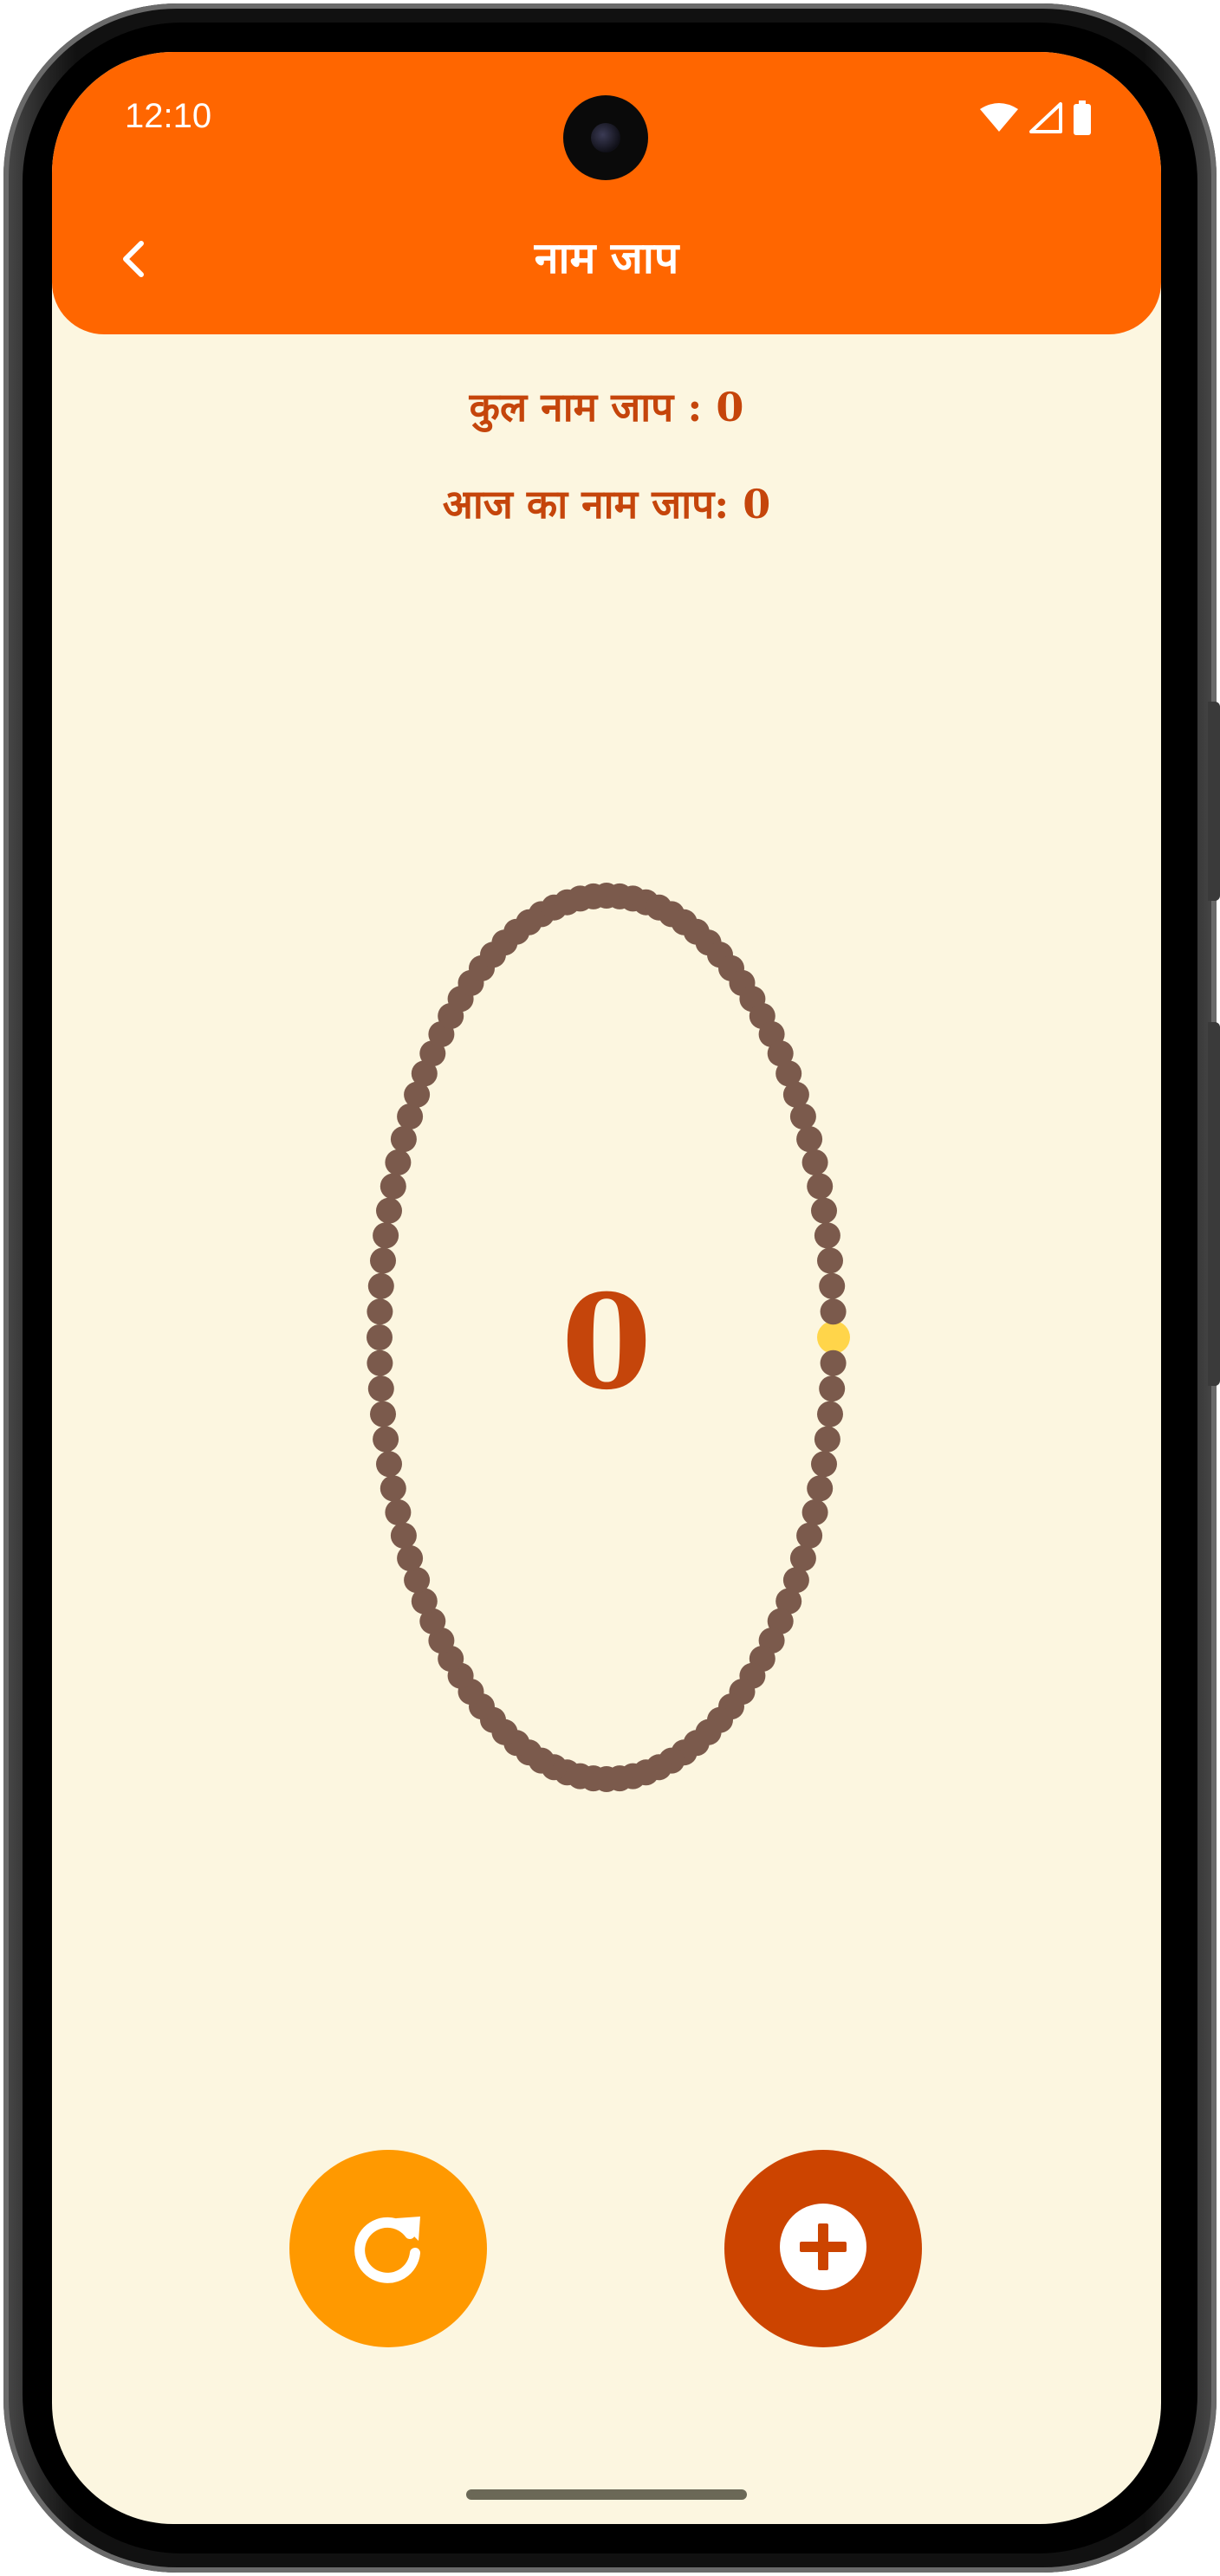 The width and height of the screenshot is (1220, 2576). Describe the element at coordinates (833, 1337) in the screenshot. I see `current-bead` at that location.